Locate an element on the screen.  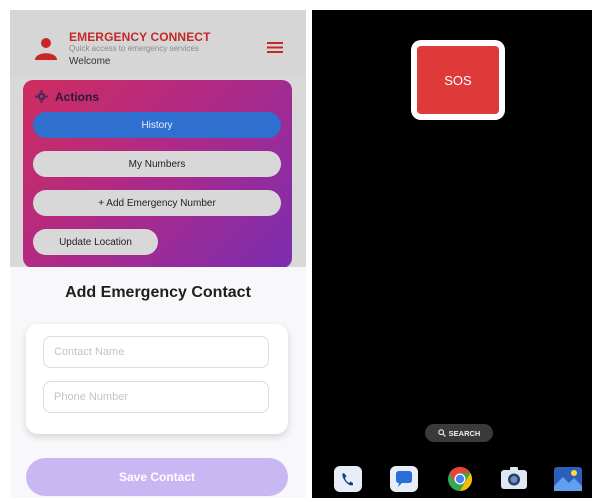
gear-icon is located at coordinates (41, 96).